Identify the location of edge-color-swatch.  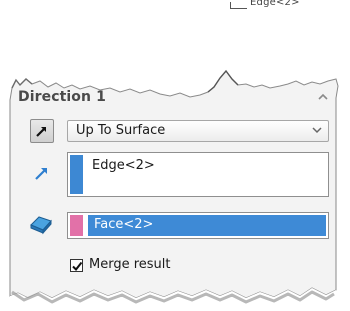
(76, 174).